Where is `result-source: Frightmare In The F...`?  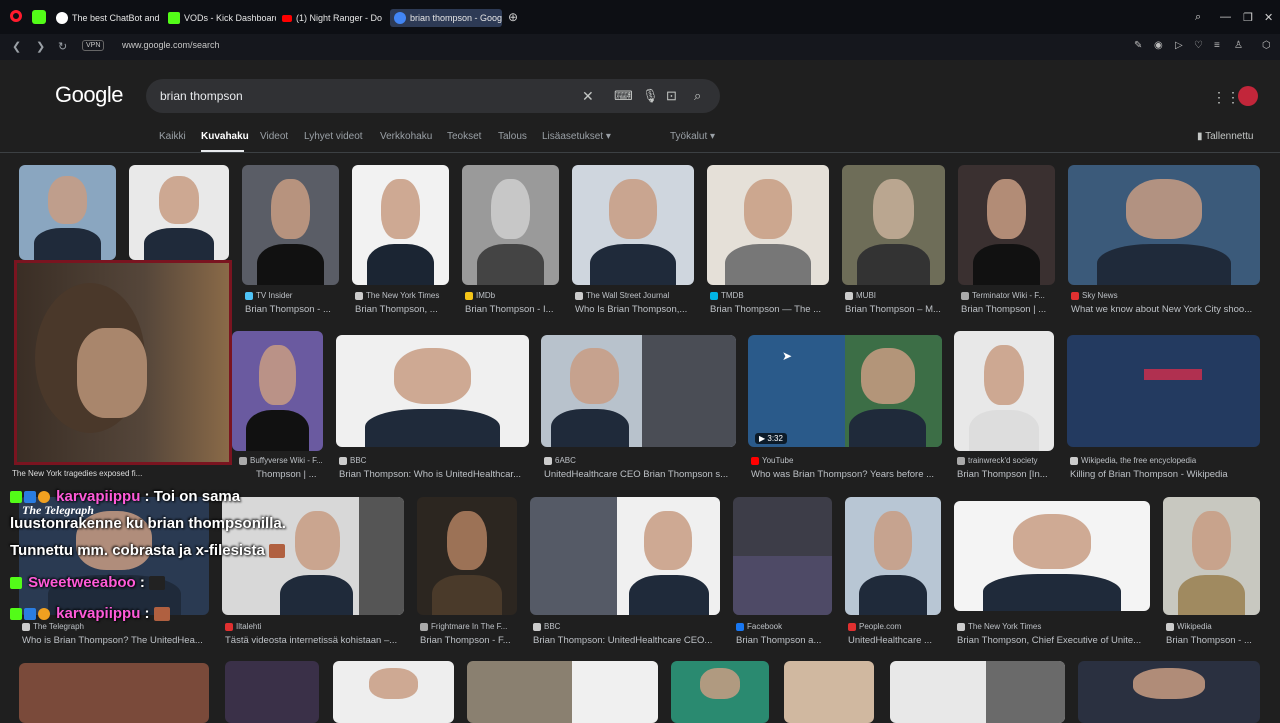
result-source: Frightmare In The F... is located at coordinates (470, 626).